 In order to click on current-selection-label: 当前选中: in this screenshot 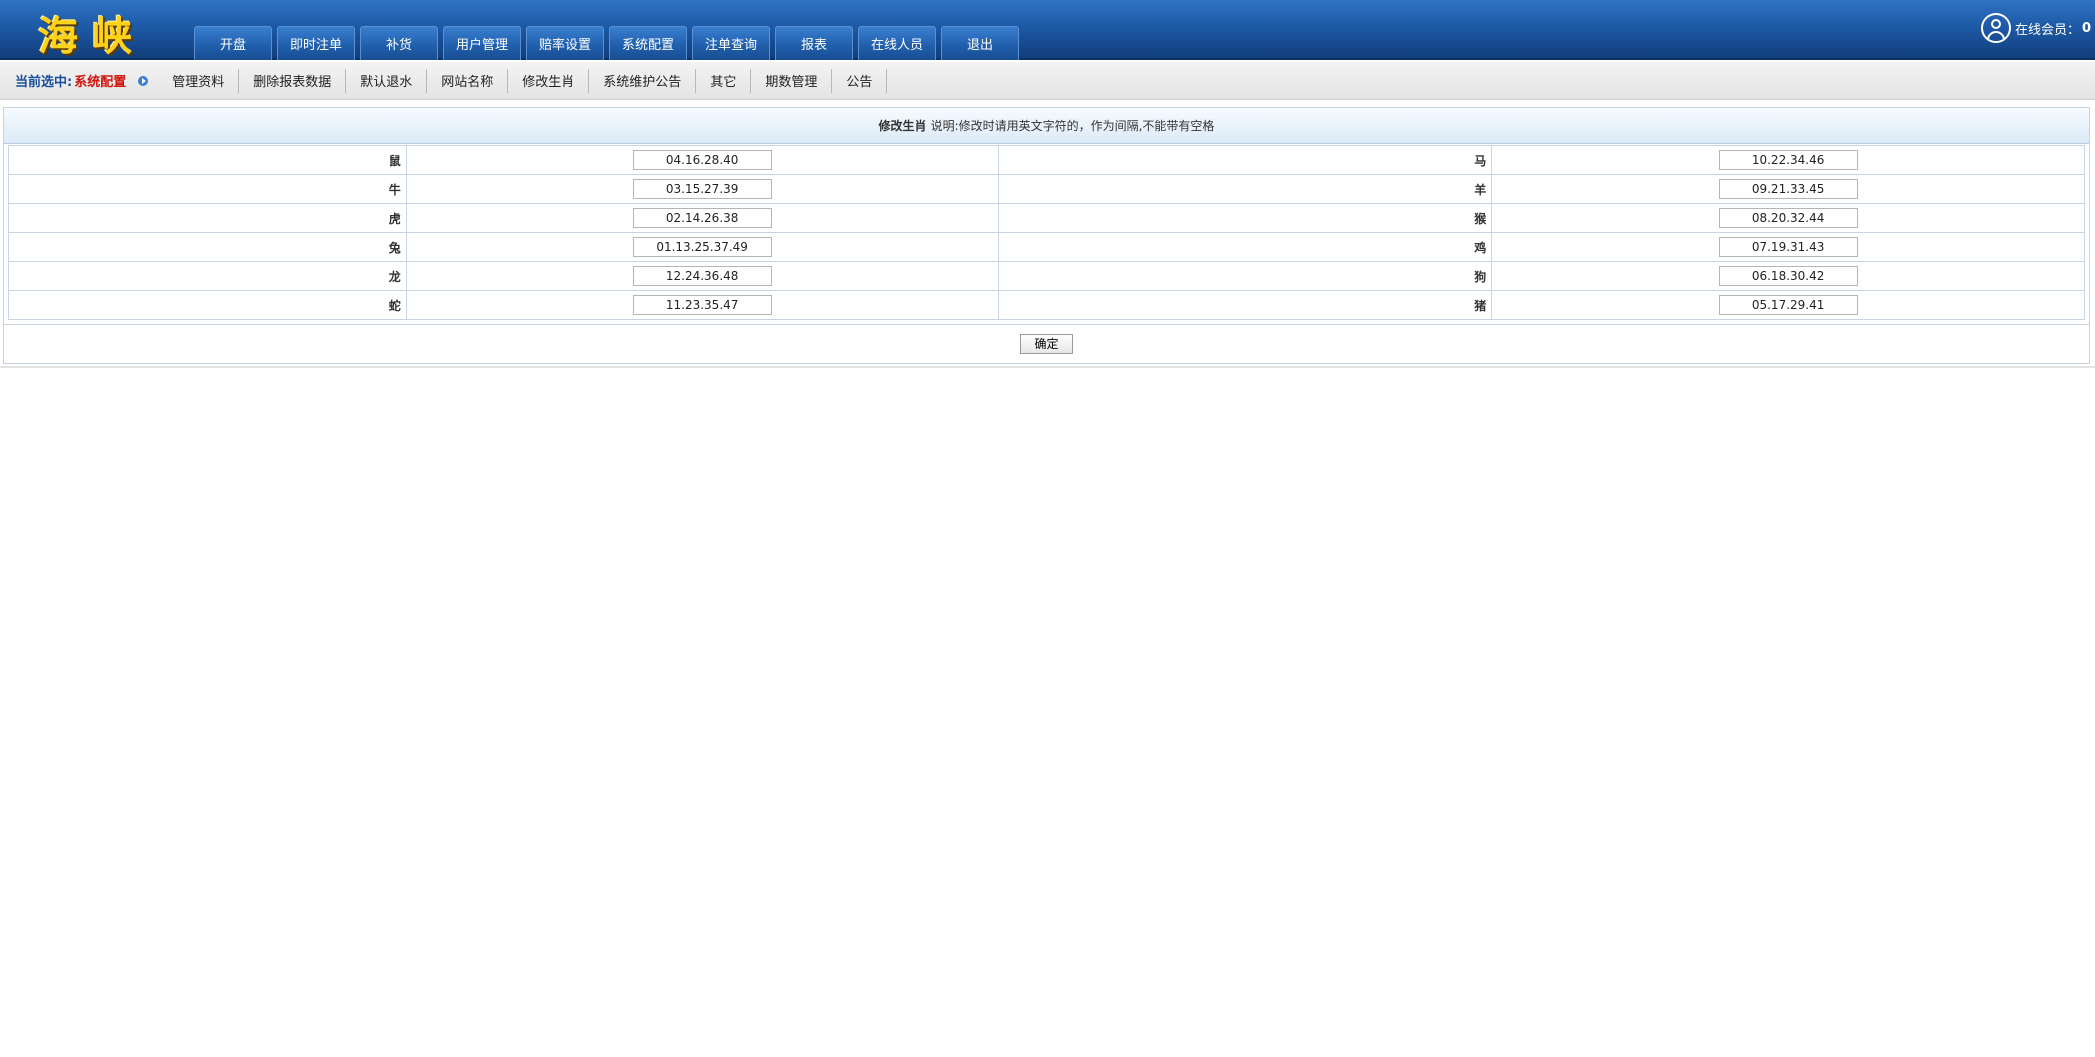, I will do `click(44, 82)`.